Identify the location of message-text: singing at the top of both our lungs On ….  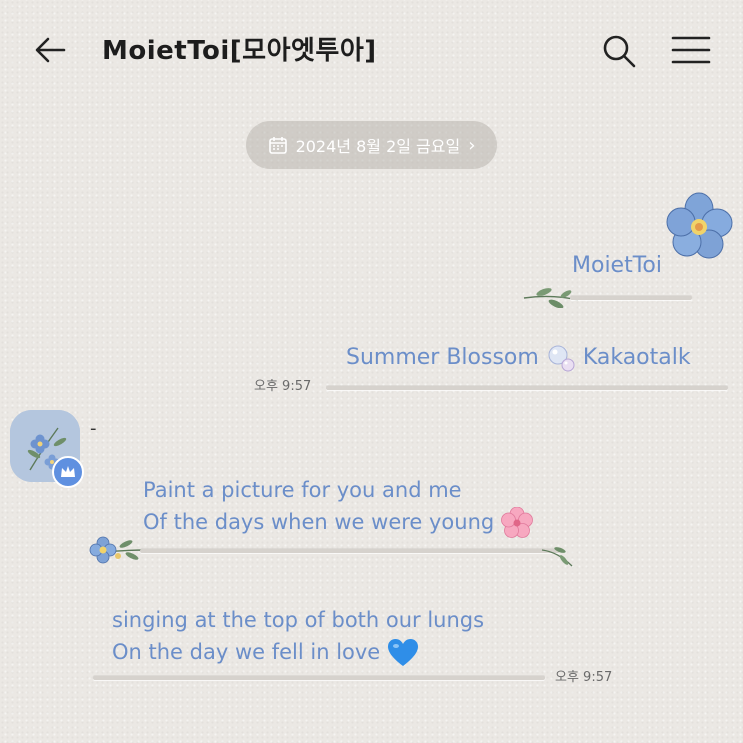
(298, 636).